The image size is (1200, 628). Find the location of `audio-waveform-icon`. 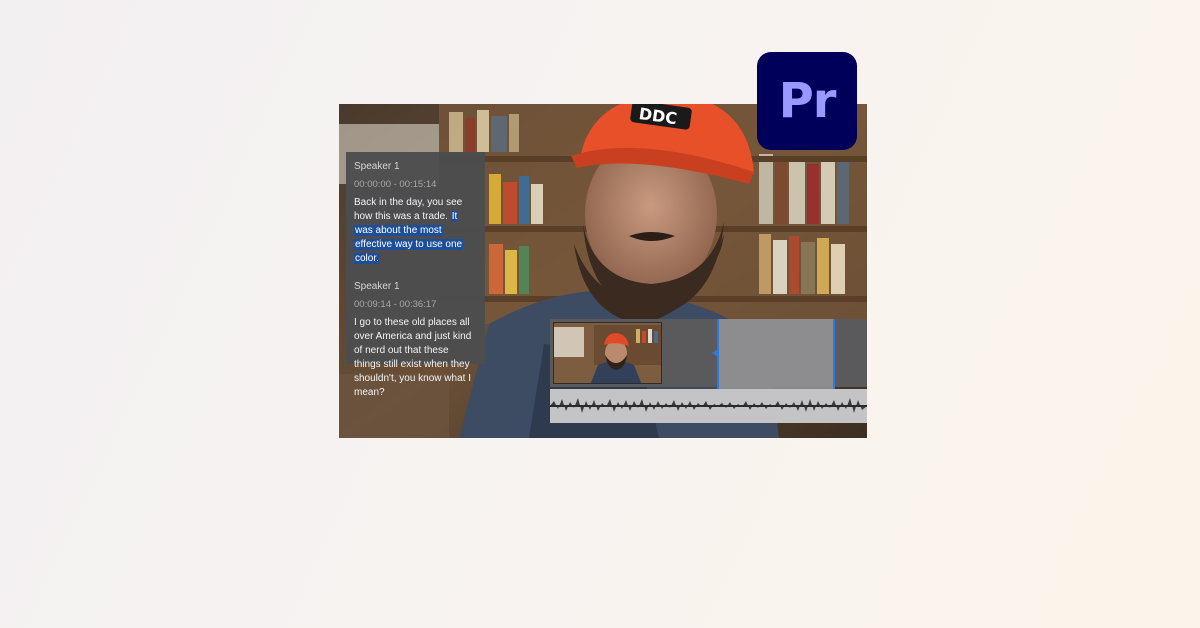

audio-waveform-icon is located at coordinates (708, 405).